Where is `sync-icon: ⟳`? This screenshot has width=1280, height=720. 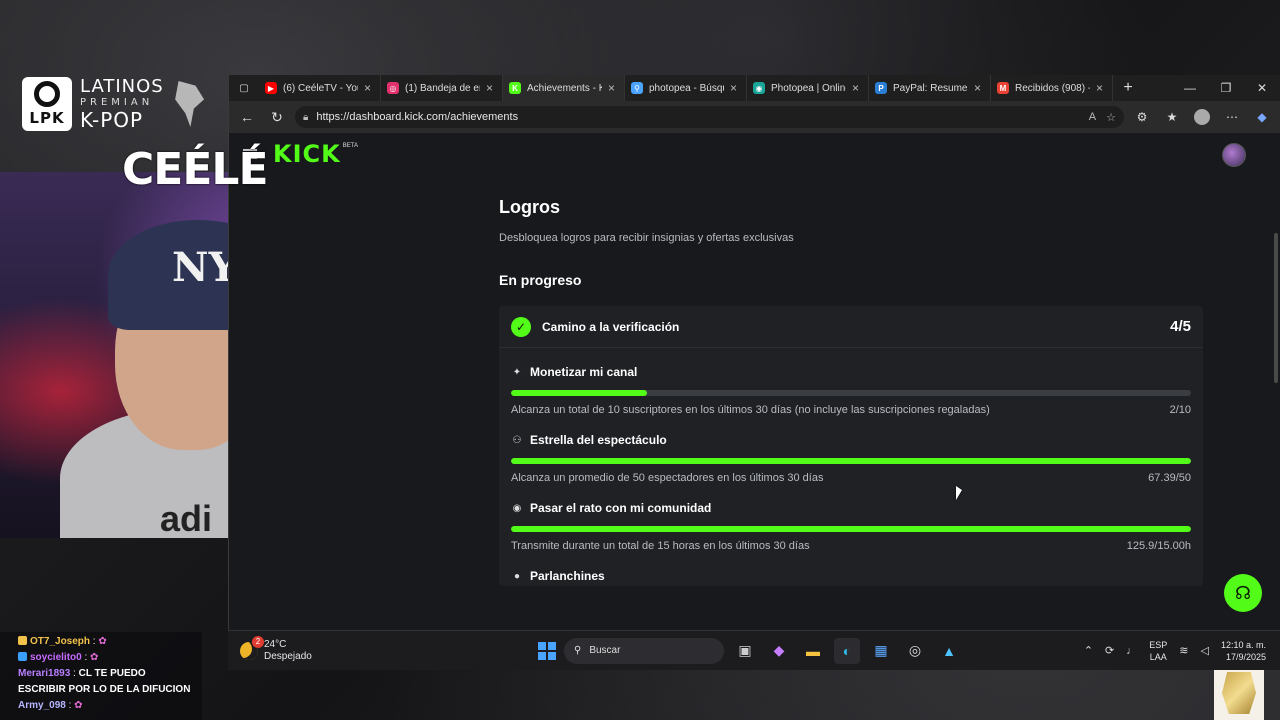
sync-icon: ⟳ is located at coordinates (1109, 650).